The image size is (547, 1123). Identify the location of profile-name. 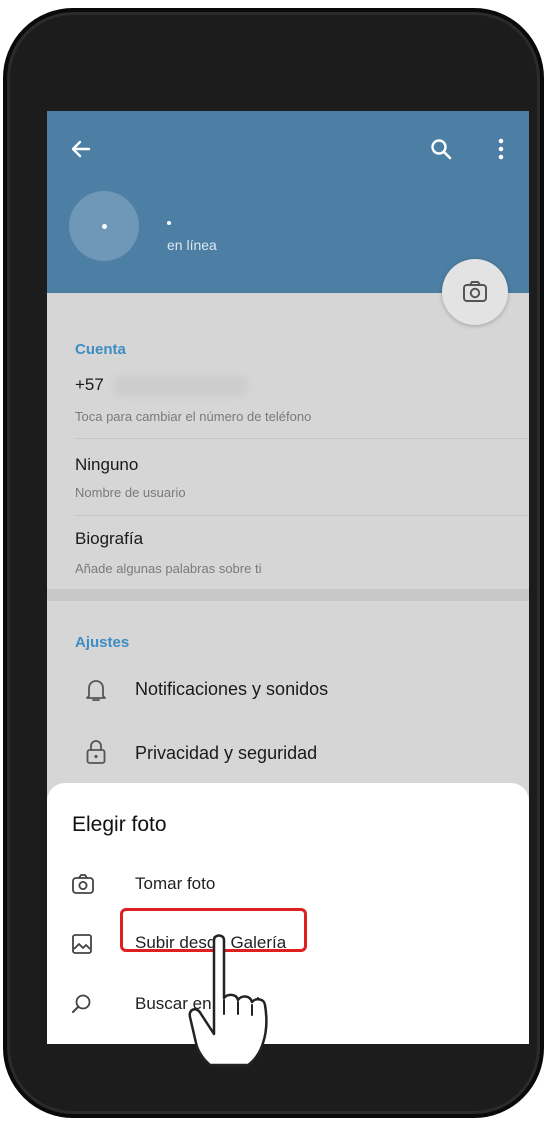
(169, 223).